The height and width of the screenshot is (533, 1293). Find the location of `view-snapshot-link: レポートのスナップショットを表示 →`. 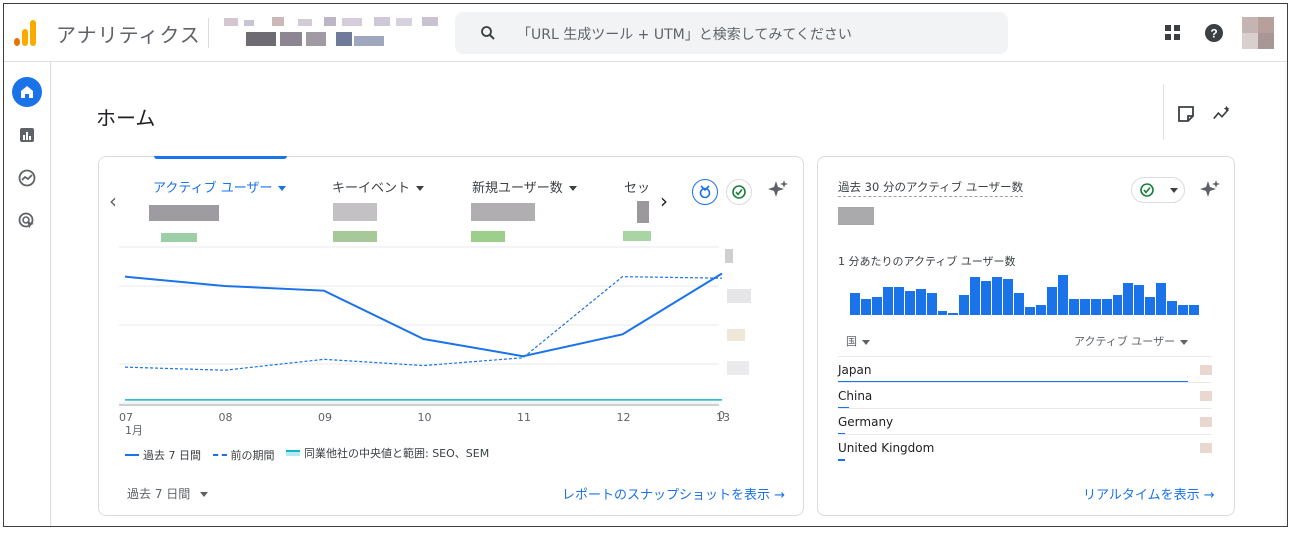

view-snapshot-link: レポートのスナップショットを表示 → is located at coordinates (673, 493).